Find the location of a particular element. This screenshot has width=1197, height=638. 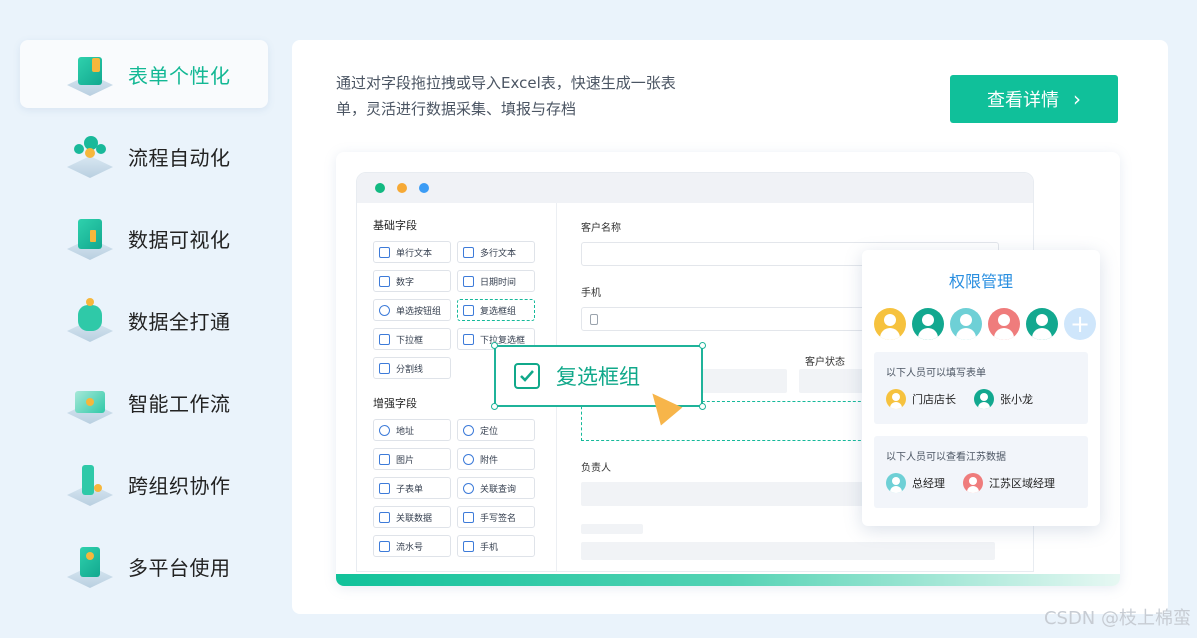

field-label: 地址 is located at coordinates (405, 431).